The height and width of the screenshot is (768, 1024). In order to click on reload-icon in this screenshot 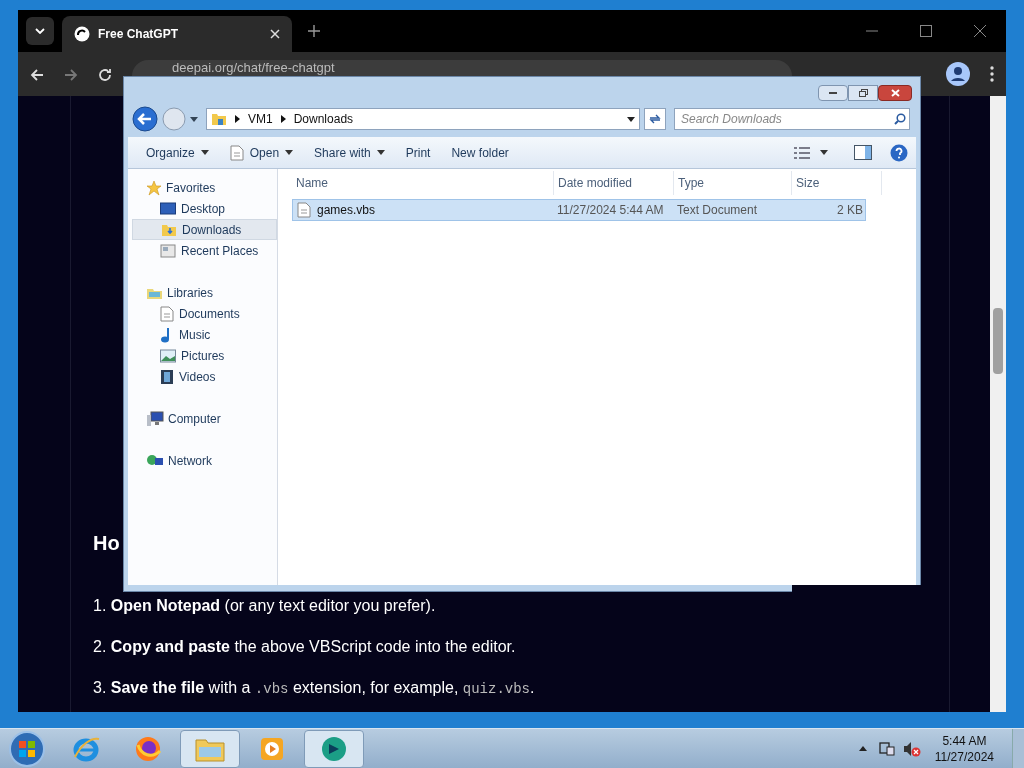, I will do `click(105, 75)`.